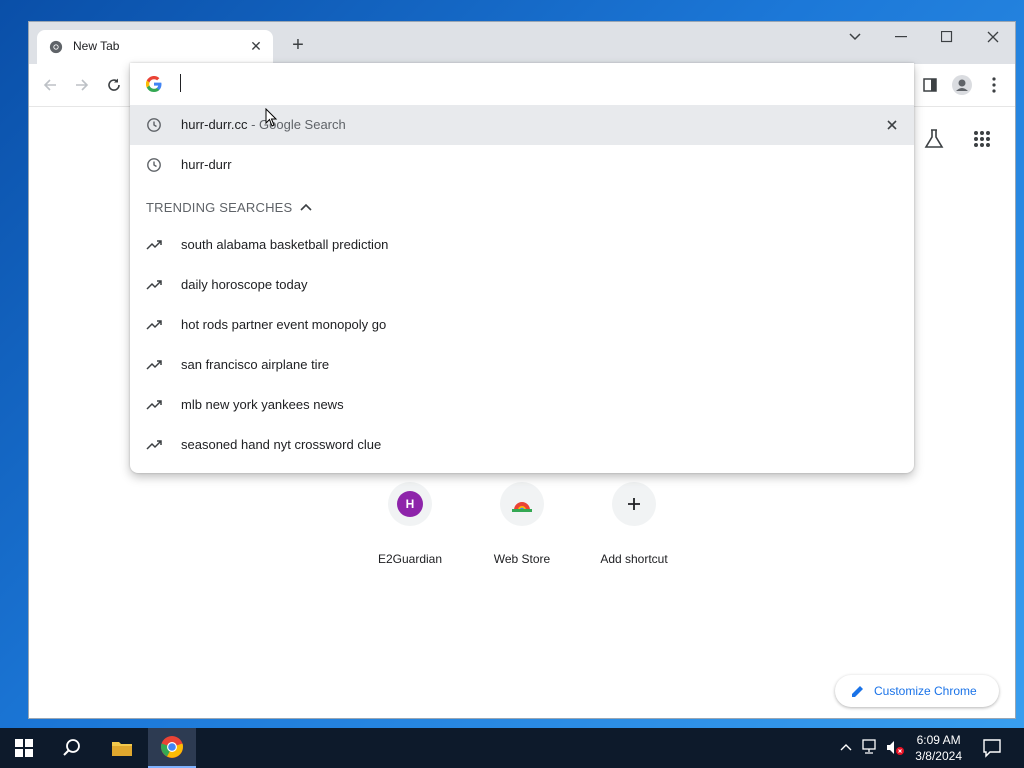  Describe the element at coordinates (992, 748) in the screenshot. I see `notification-icon` at that location.